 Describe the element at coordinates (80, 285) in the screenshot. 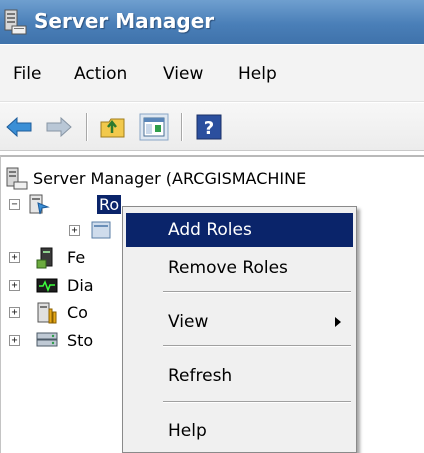

I see `tree-item-diagnostics: Dia` at that location.